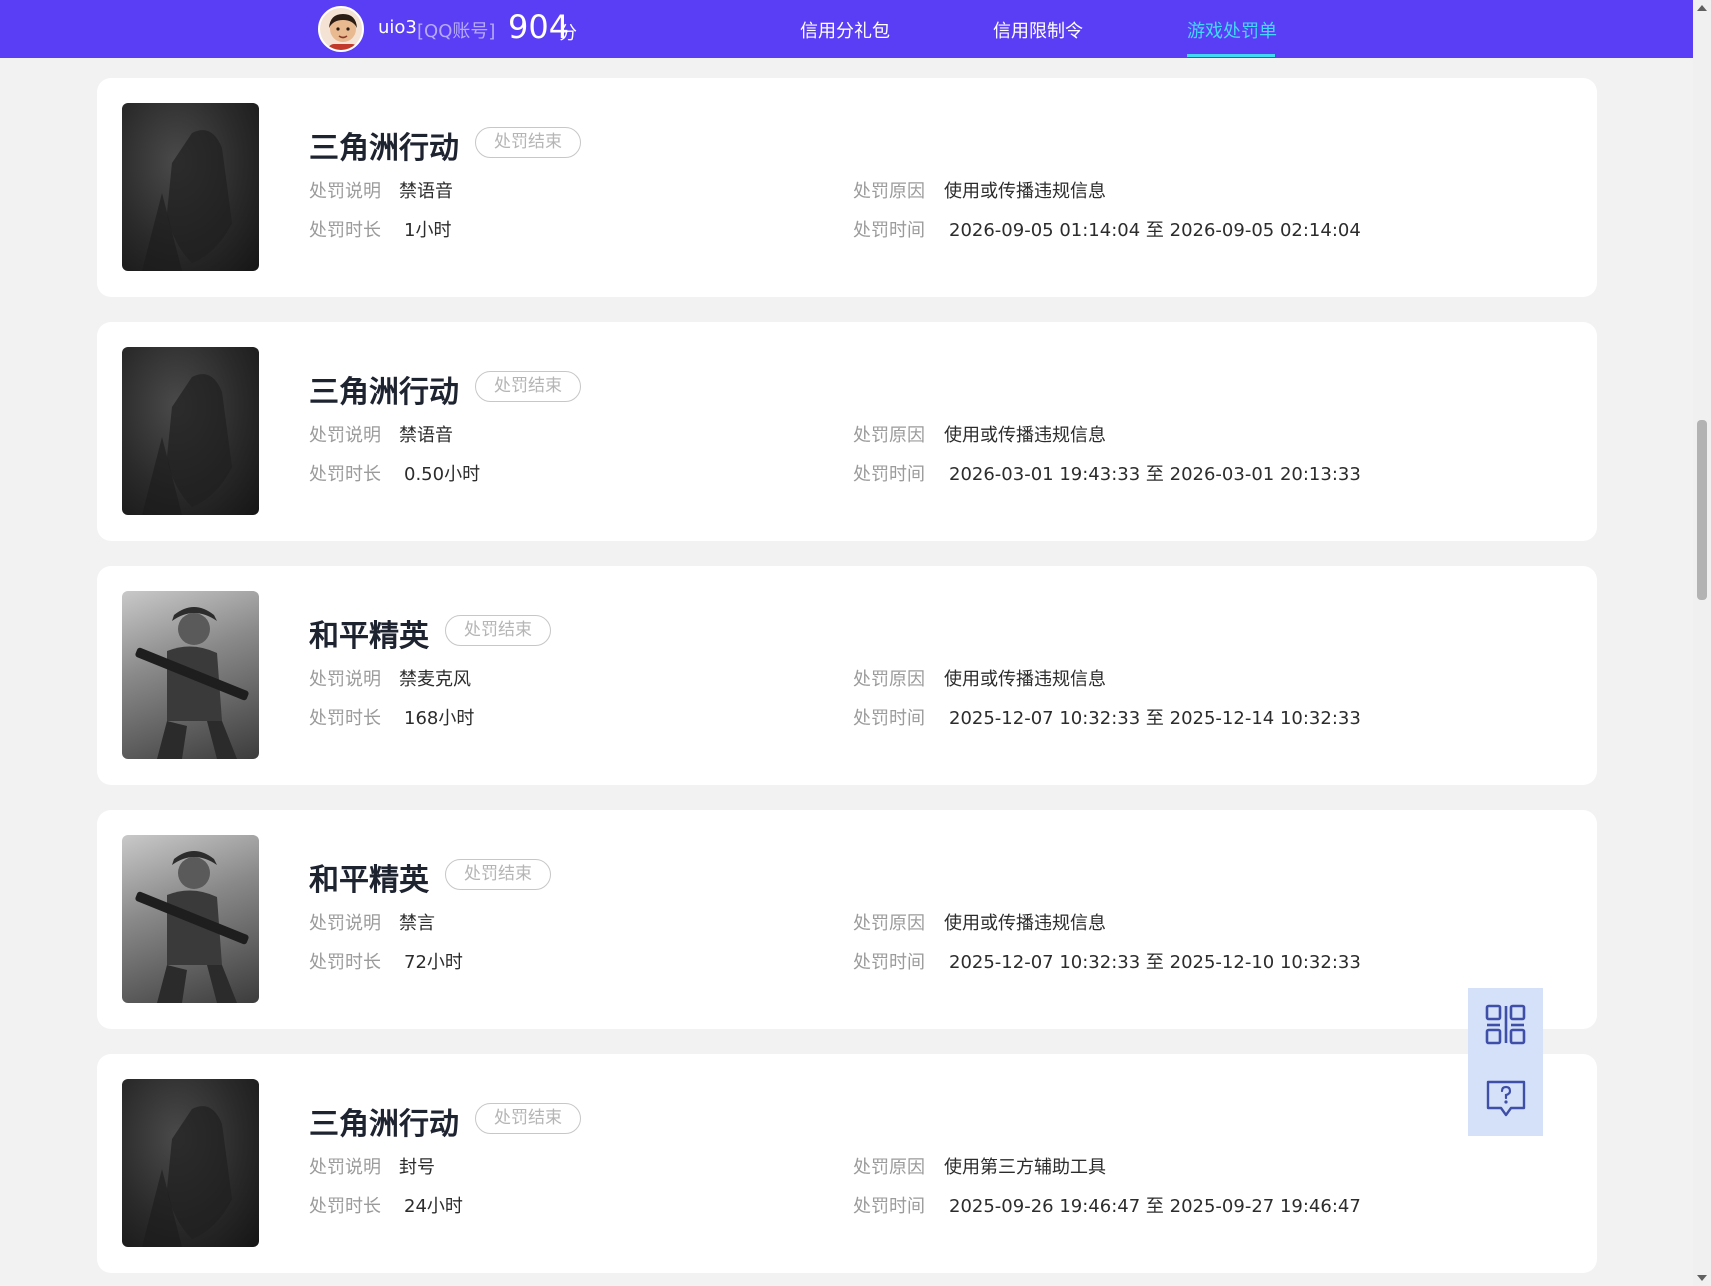 This screenshot has height=1286, width=1711. What do you see at coordinates (1702, 510) in the screenshot?
I see `scroll-thumb` at bounding box center [1702, 510].